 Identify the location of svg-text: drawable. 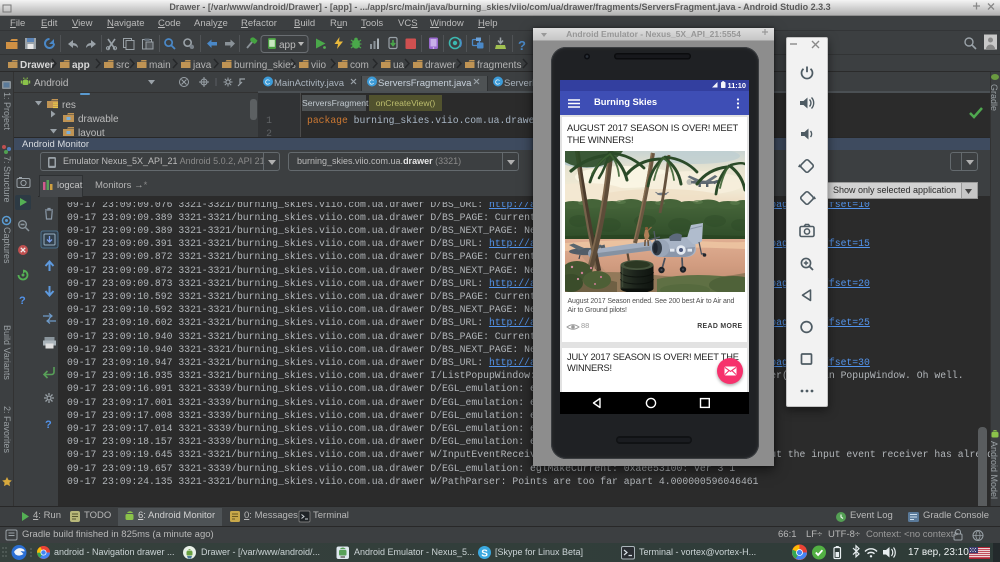
(98, 119).